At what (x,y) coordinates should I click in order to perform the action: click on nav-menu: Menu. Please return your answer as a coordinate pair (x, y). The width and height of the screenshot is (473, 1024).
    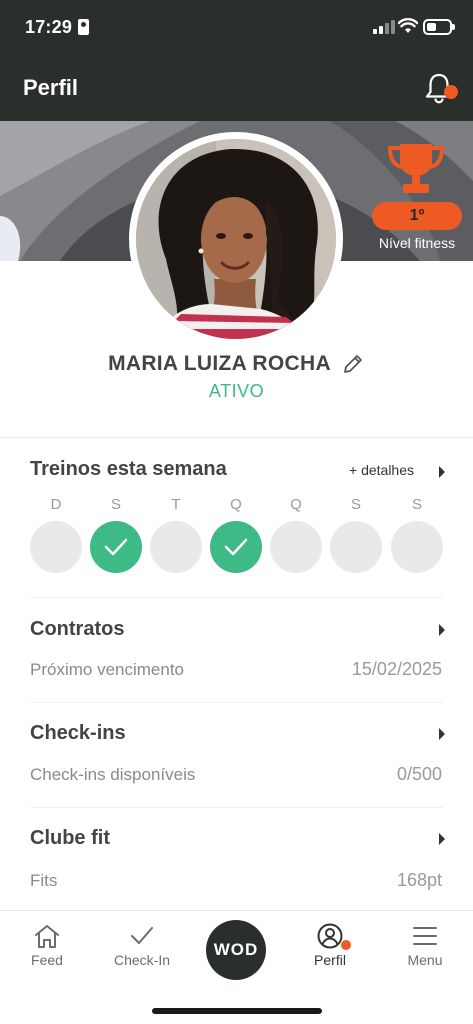
    Looking at the image, I should click on (425, 954).